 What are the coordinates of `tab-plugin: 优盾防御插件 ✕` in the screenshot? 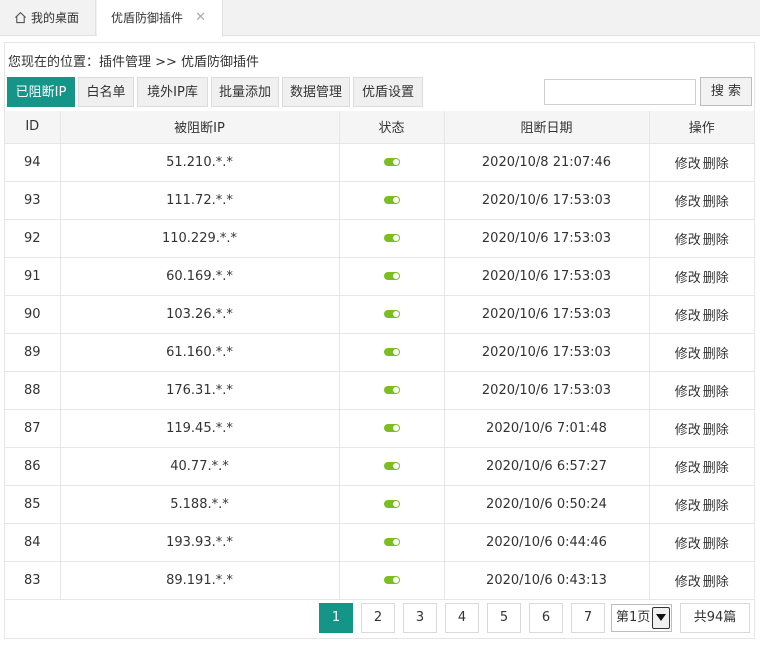 It's located at (160, 18).